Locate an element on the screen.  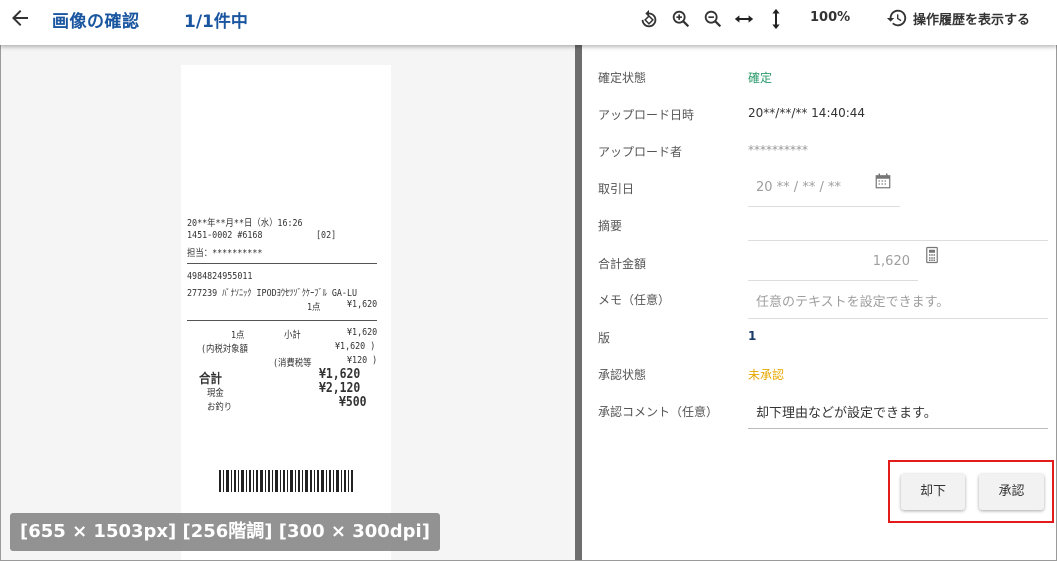
approve-button: 承認 is located at coordinates (1011, 492).